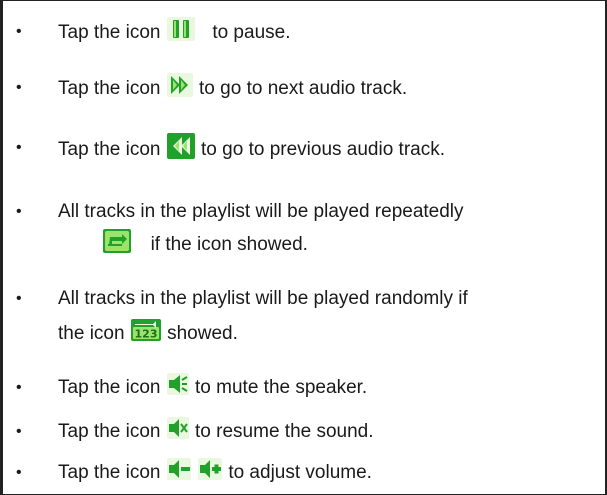 This screenshot has height=495, width=607. What do you see at coordinates (181, 29) in the screenshot?
I see `pause-icon` at bounding box center [181, 29].